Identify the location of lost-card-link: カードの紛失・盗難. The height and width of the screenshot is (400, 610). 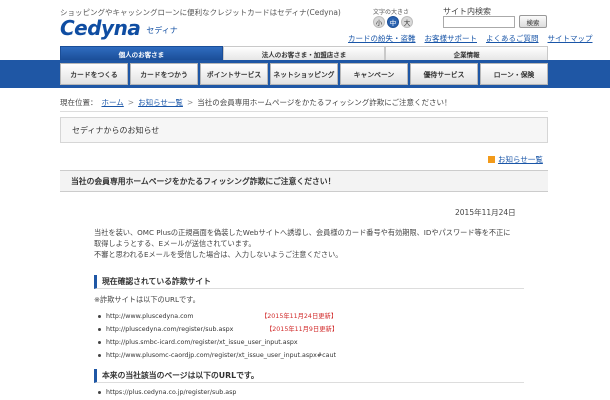
(382, 38).